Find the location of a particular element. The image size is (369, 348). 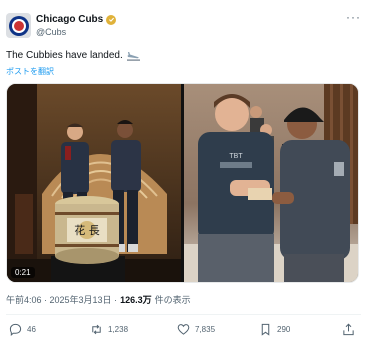

share-icon is located at coordinates (348, 329).